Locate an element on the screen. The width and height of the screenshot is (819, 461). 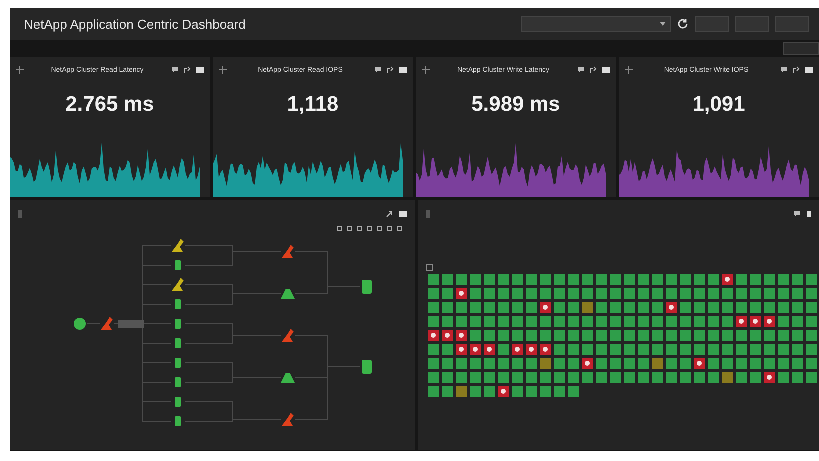
add-icon is located at coordinates (426, 70).